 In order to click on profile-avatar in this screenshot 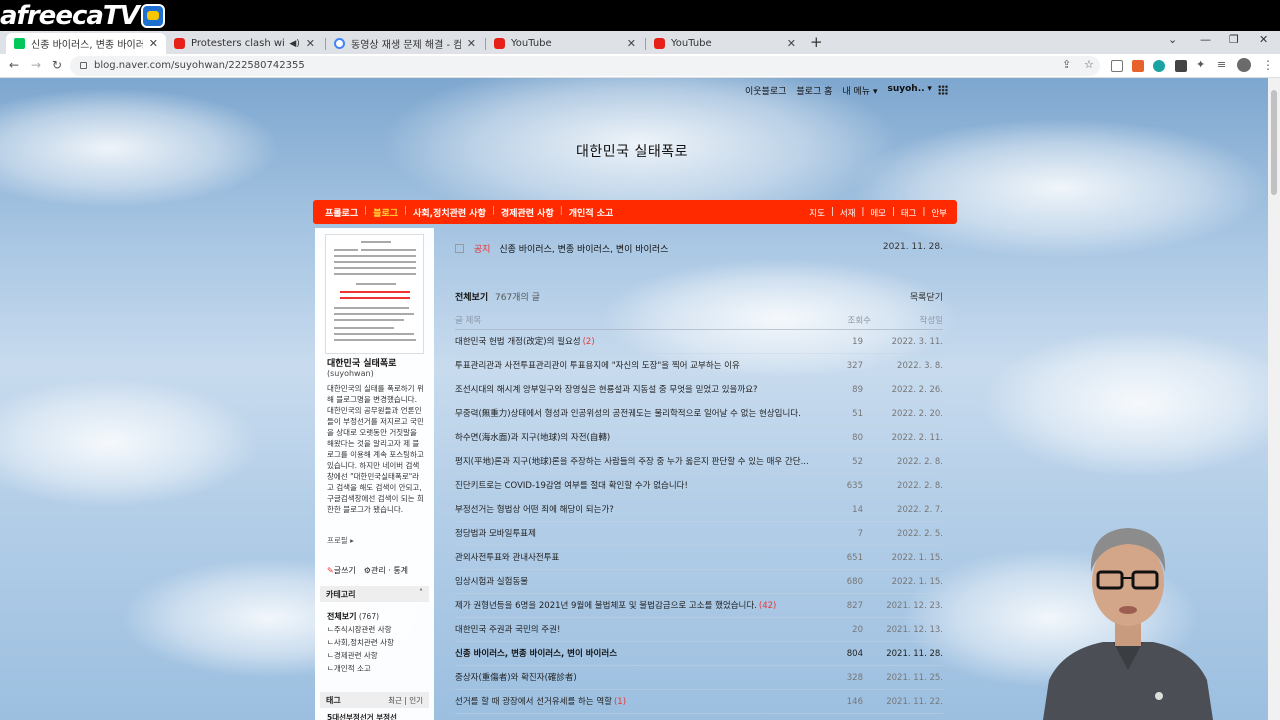, I will do `click(1244, 65)`.